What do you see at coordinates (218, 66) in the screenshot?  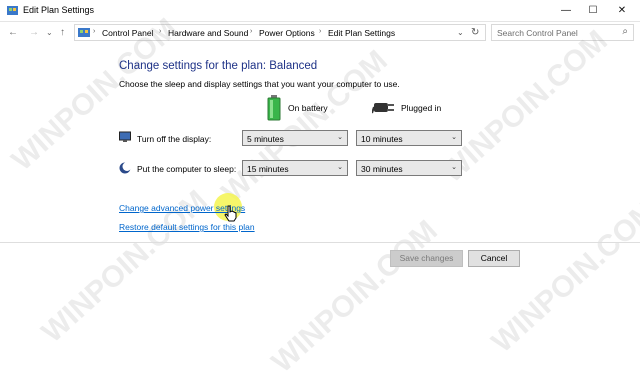 I see `page-title: Change settings for the plan: Balanced` at bounding box center [218, 66].